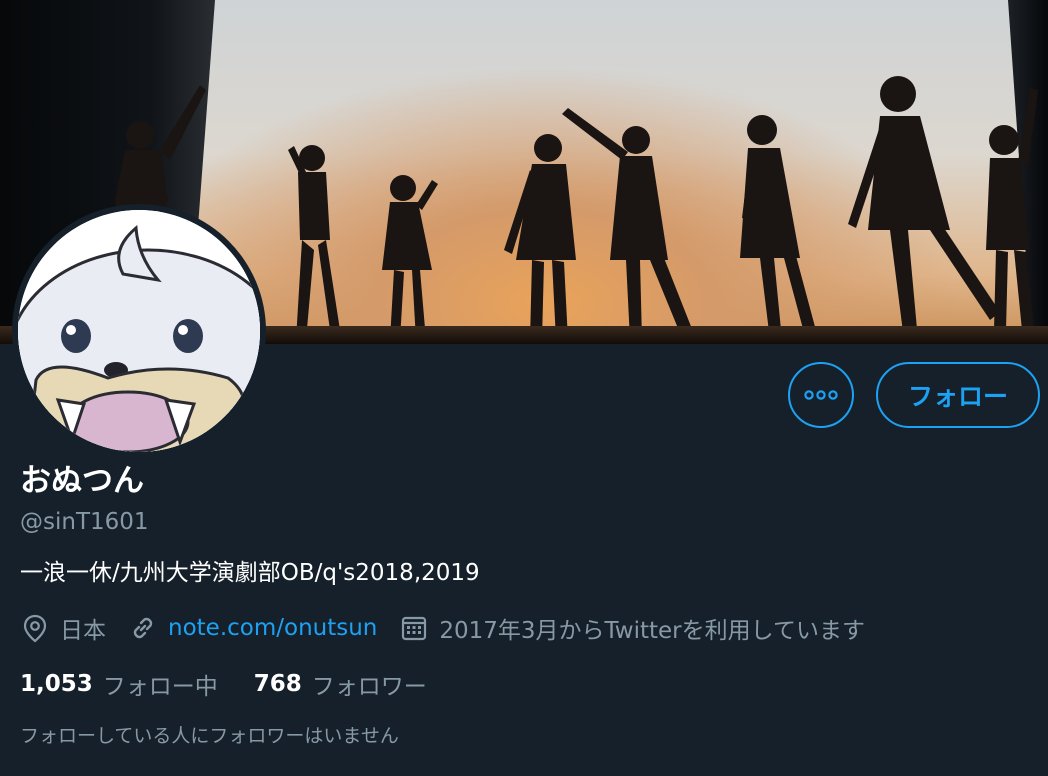  Describe the element at coordinates (209, 736) in the screenshot. I see `mutual-followers-note: フォローしている人にフォロワーはいません` at that location.